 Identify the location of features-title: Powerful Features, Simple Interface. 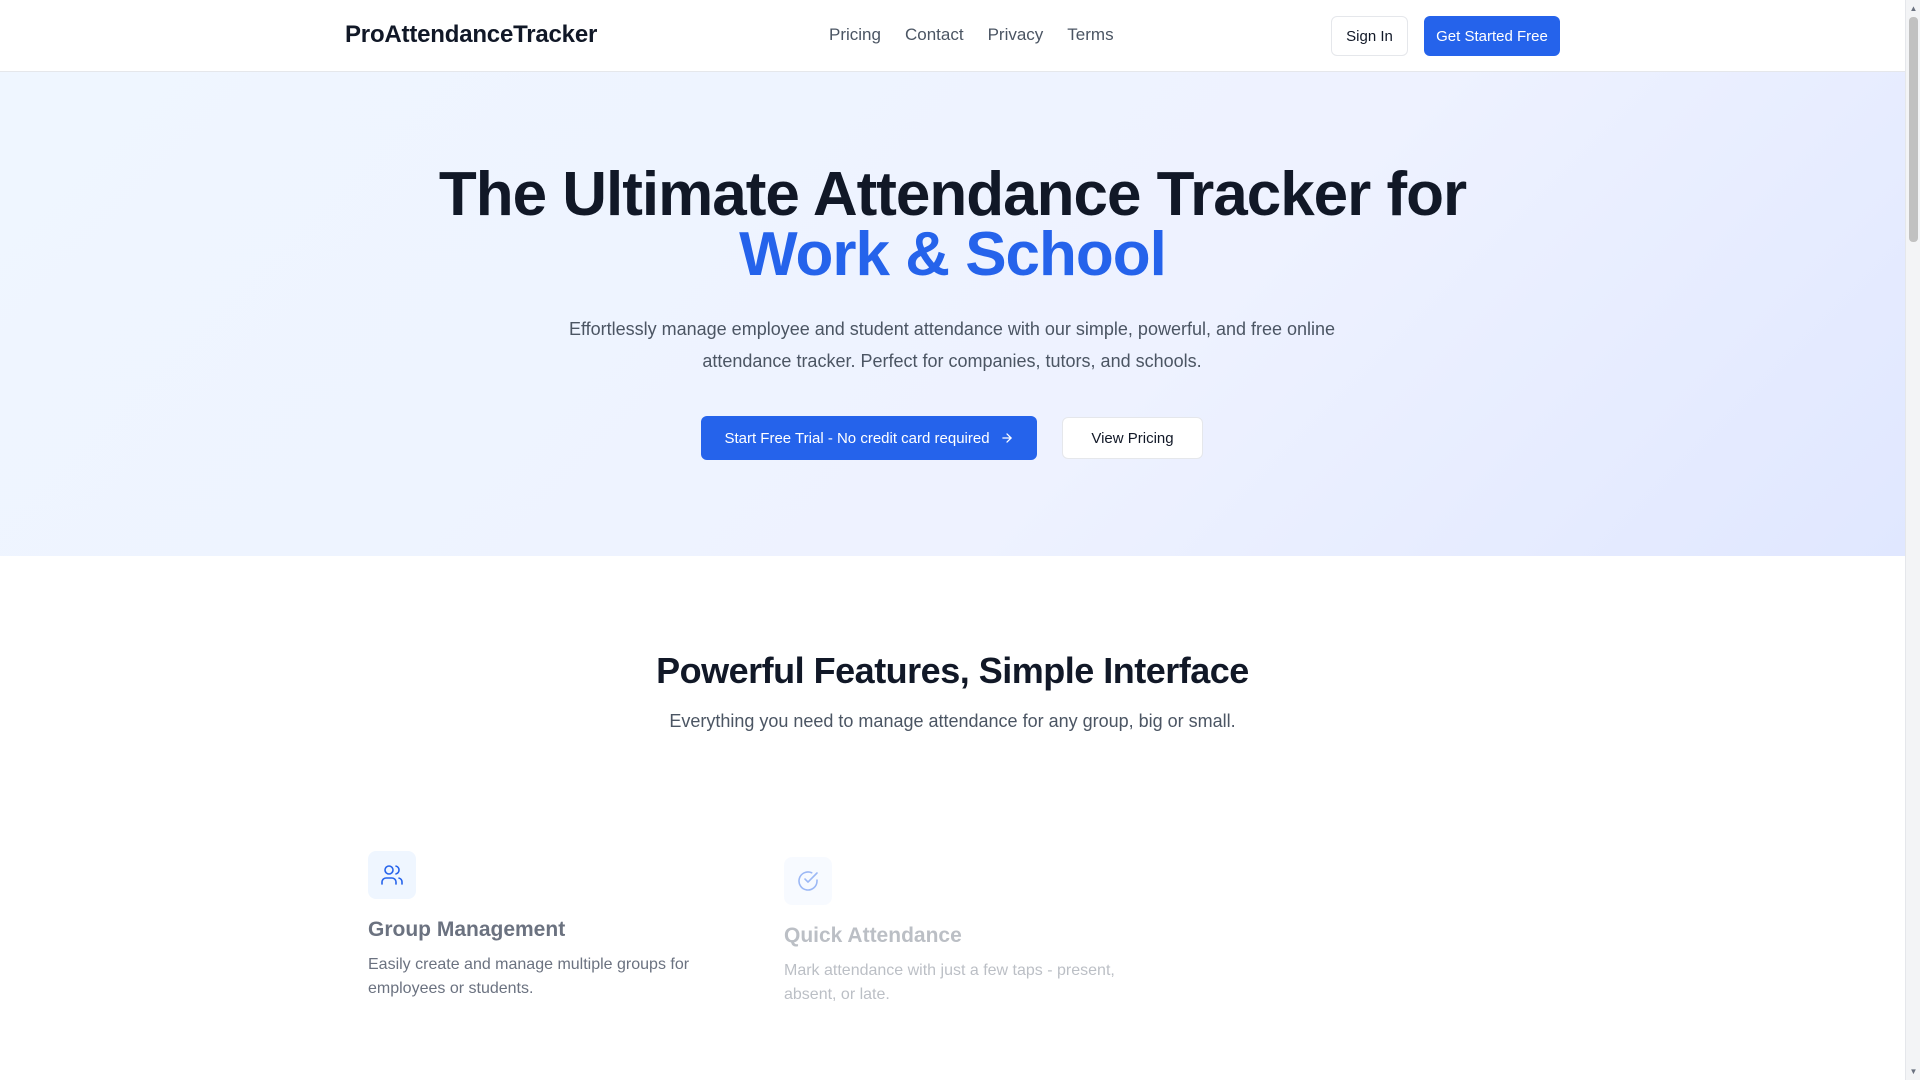
(952, 670).